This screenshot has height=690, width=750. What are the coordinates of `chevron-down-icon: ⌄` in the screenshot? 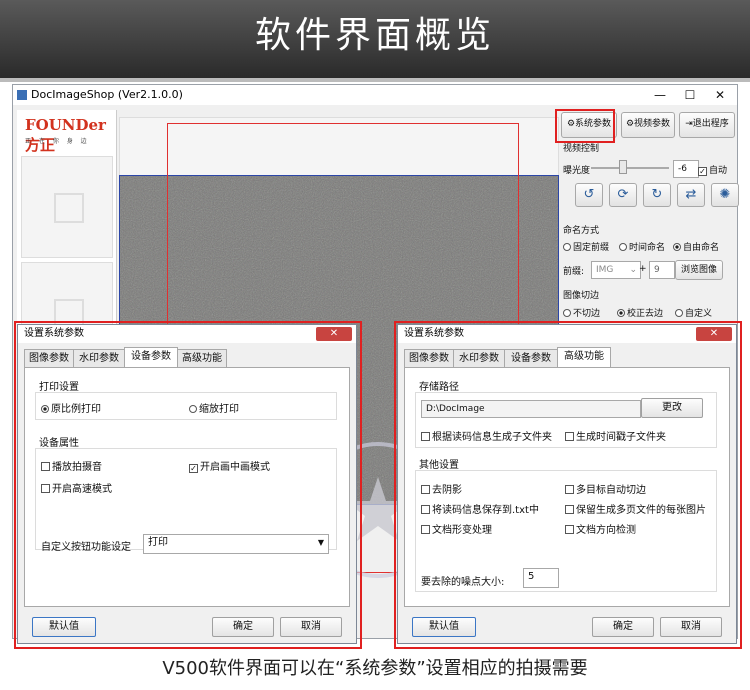 It's located at (633, 270).